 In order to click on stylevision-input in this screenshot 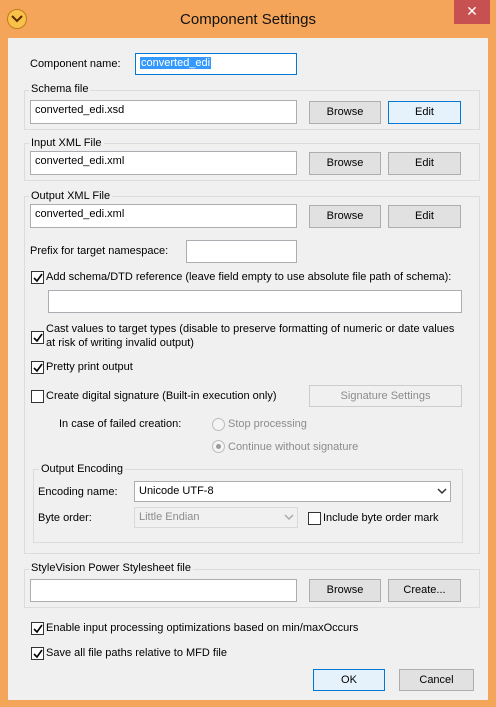, I will do `click(163, 590)`.